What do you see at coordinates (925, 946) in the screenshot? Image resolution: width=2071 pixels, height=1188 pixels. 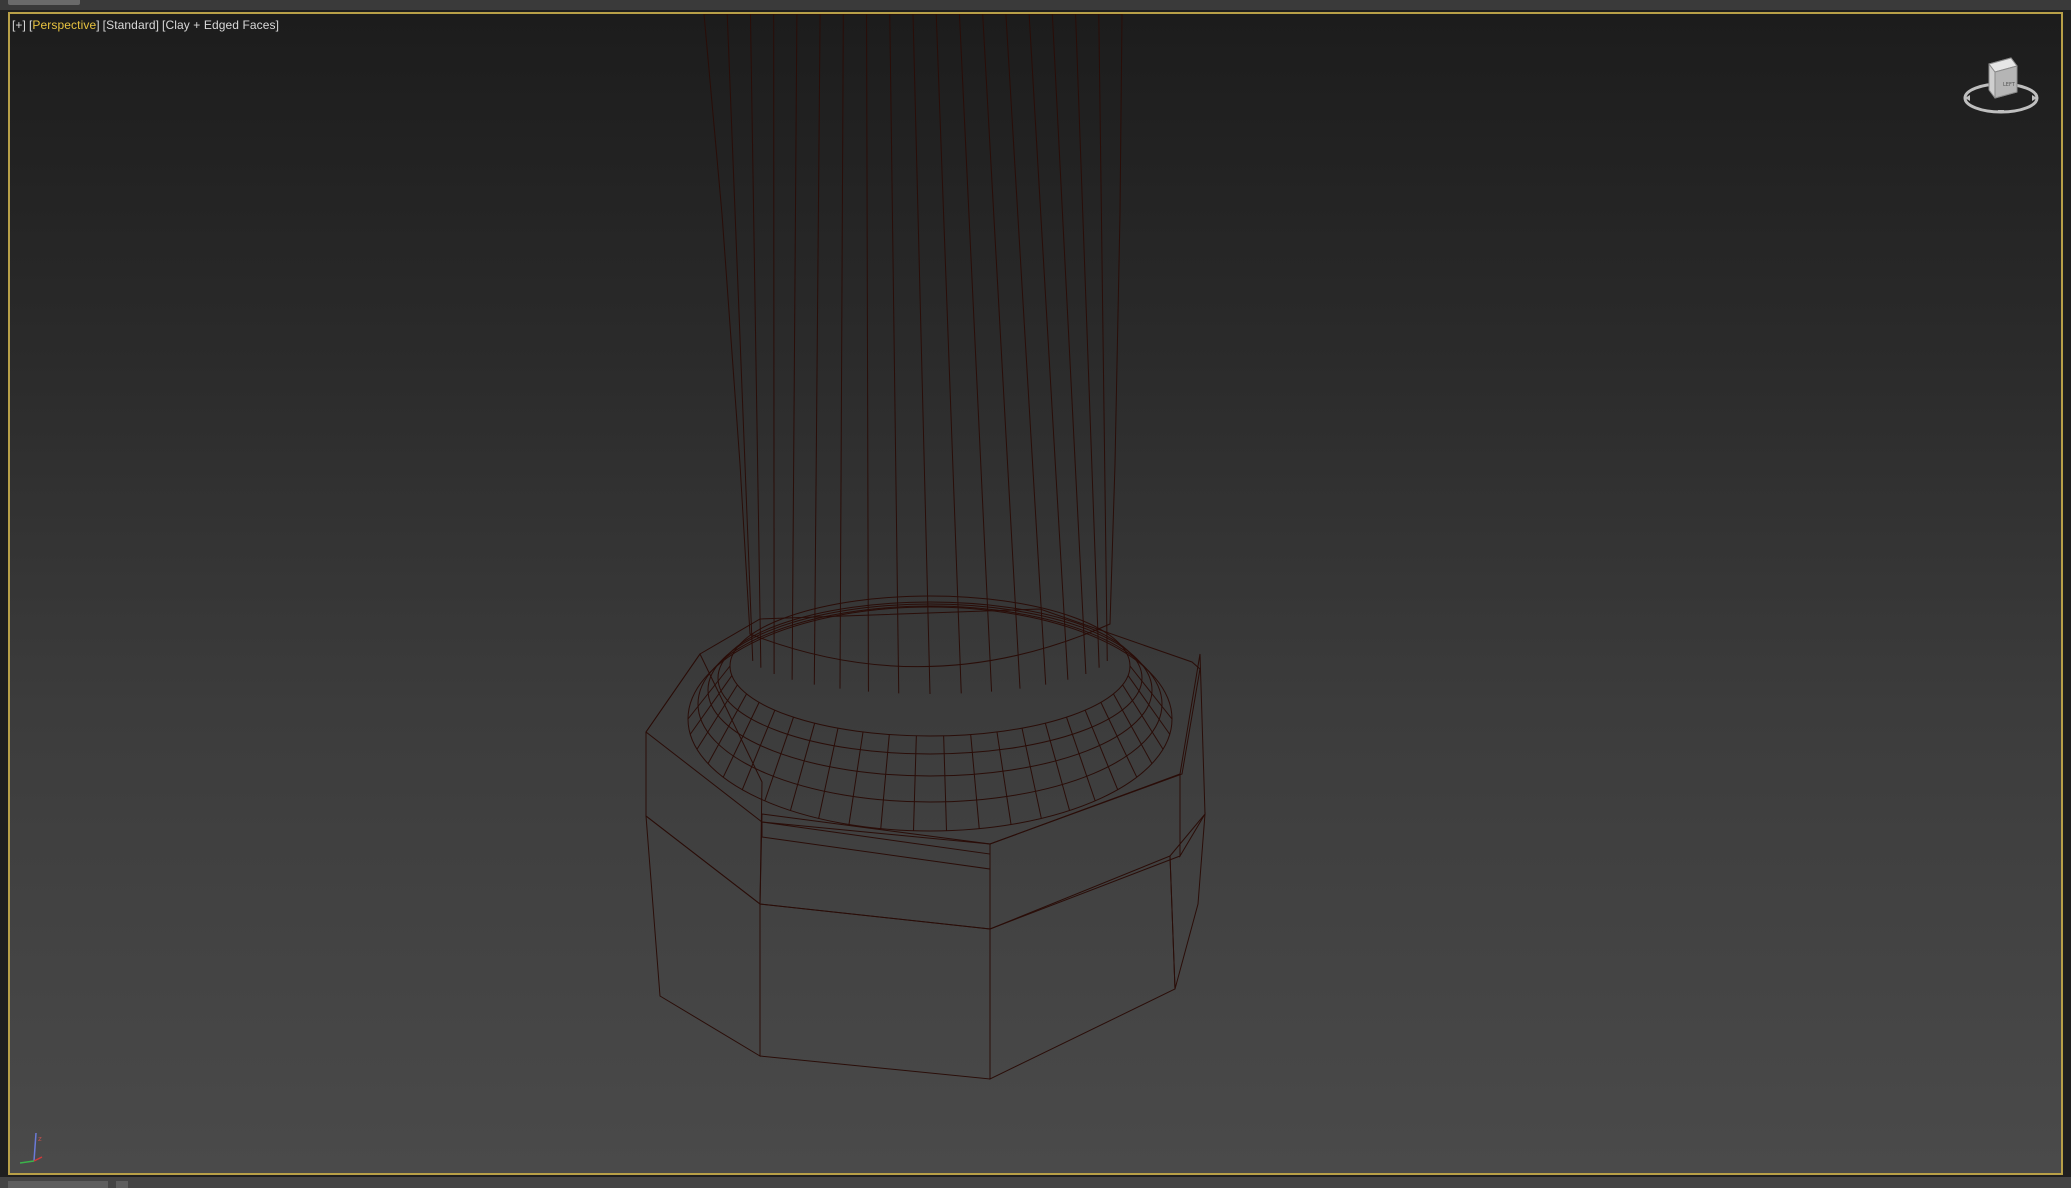 I see `plinth-lower` at bounding box center [925, 946].